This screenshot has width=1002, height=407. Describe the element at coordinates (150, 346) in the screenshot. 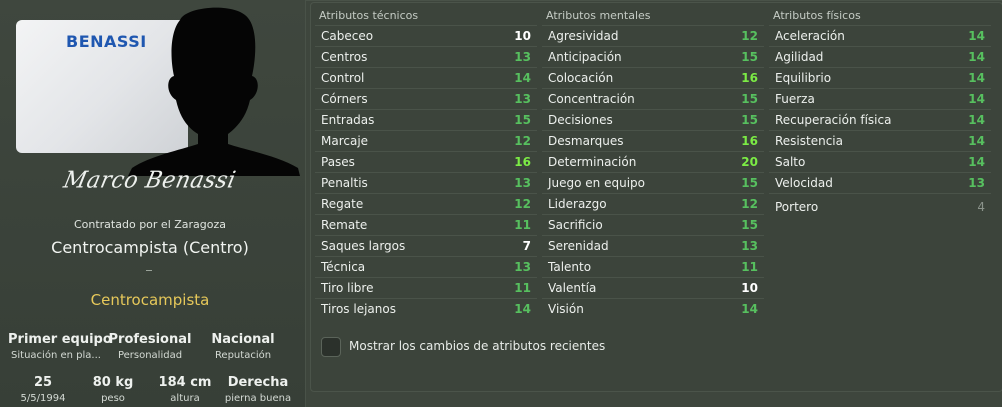

I see `personality: Profesional Personalidad` at that location.